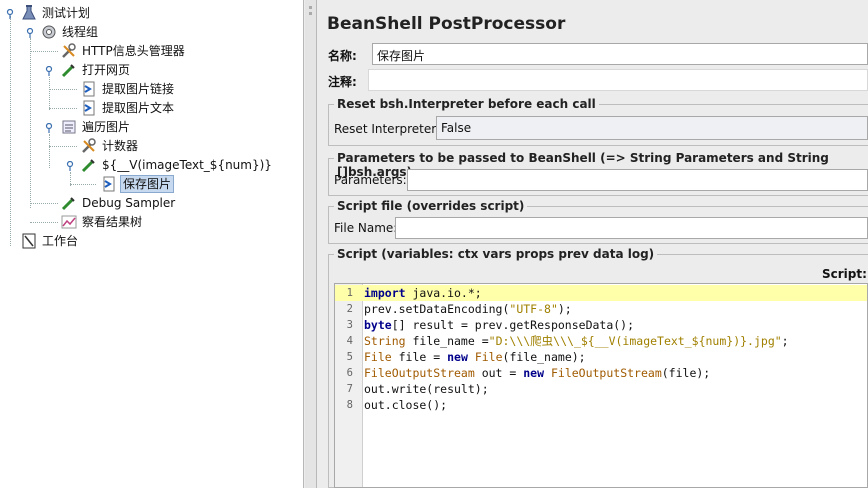  I want to click on code-text: byte[] result = prev.getResponseData();, so click(615, 325).